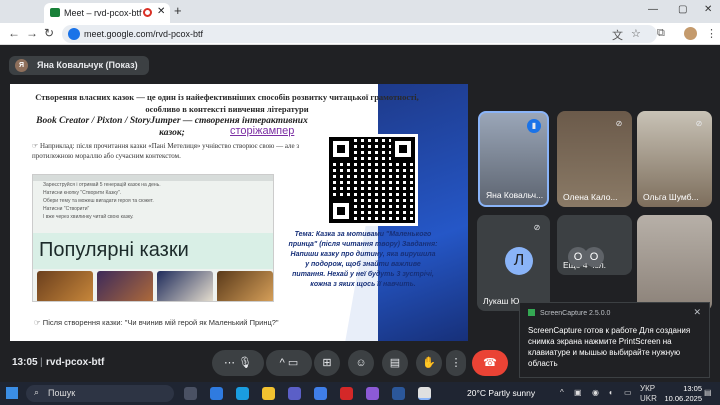 This screenshot has width=720, height=405. Describe the element at coordinates (147, 12) in the screenshot. I see `recording-icon` at that location.